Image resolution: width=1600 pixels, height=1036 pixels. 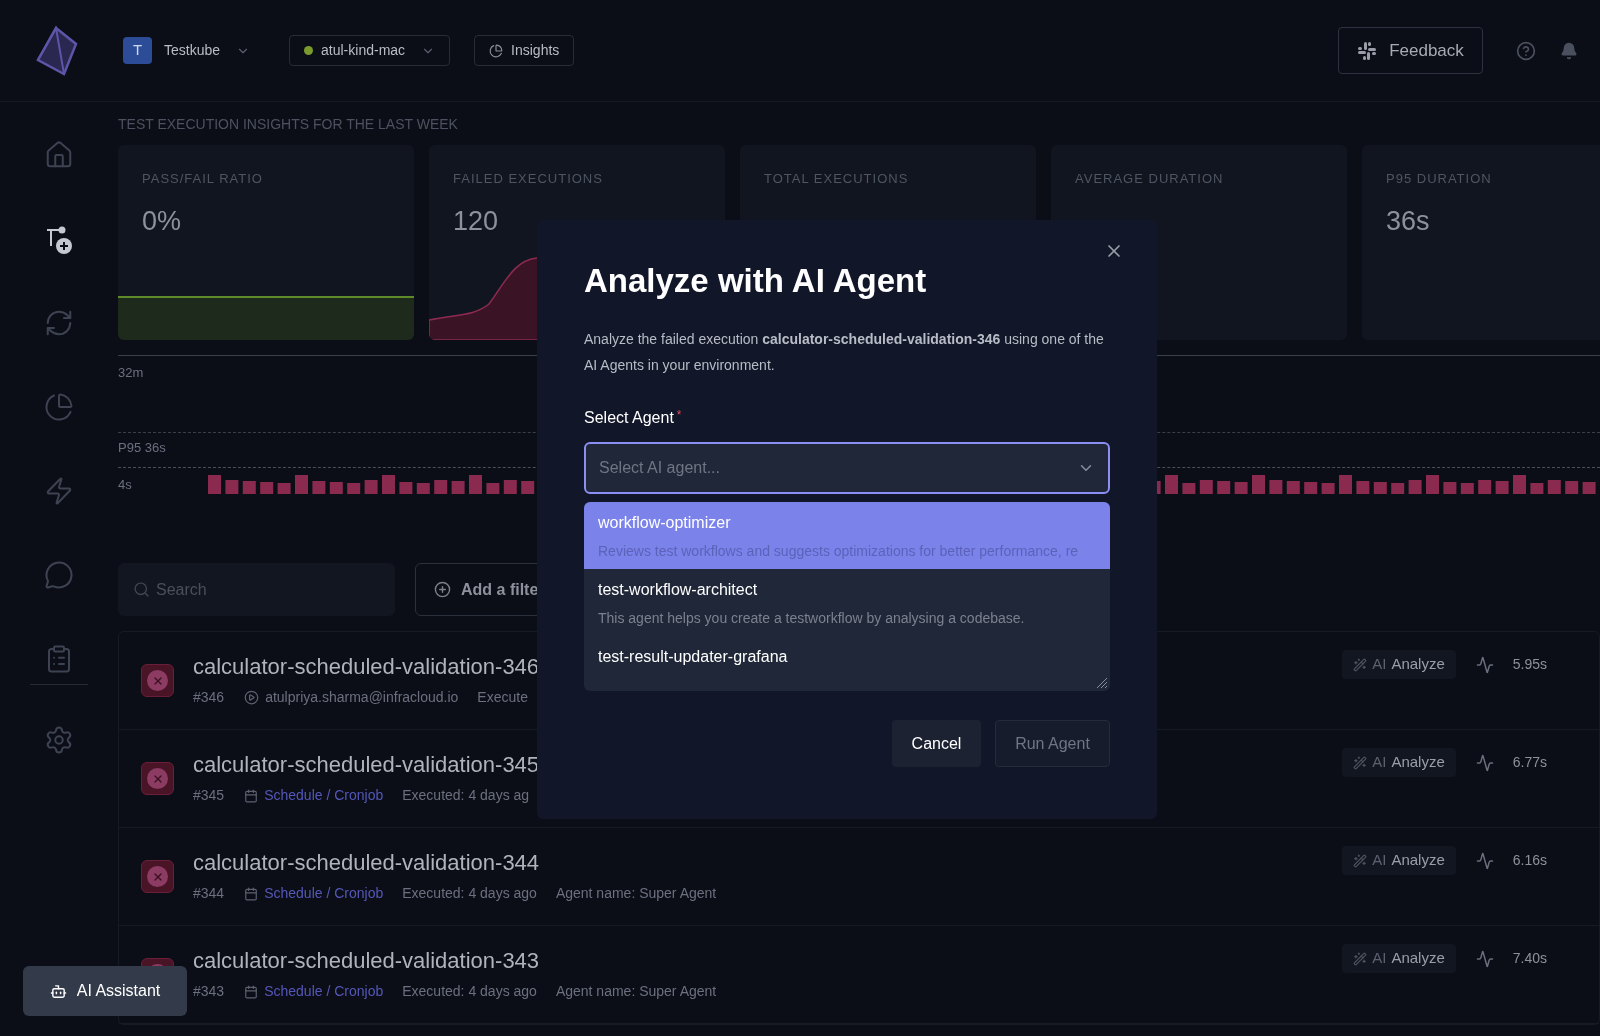 I want to click on axis-label: 32m, so click(x=131, y=373).